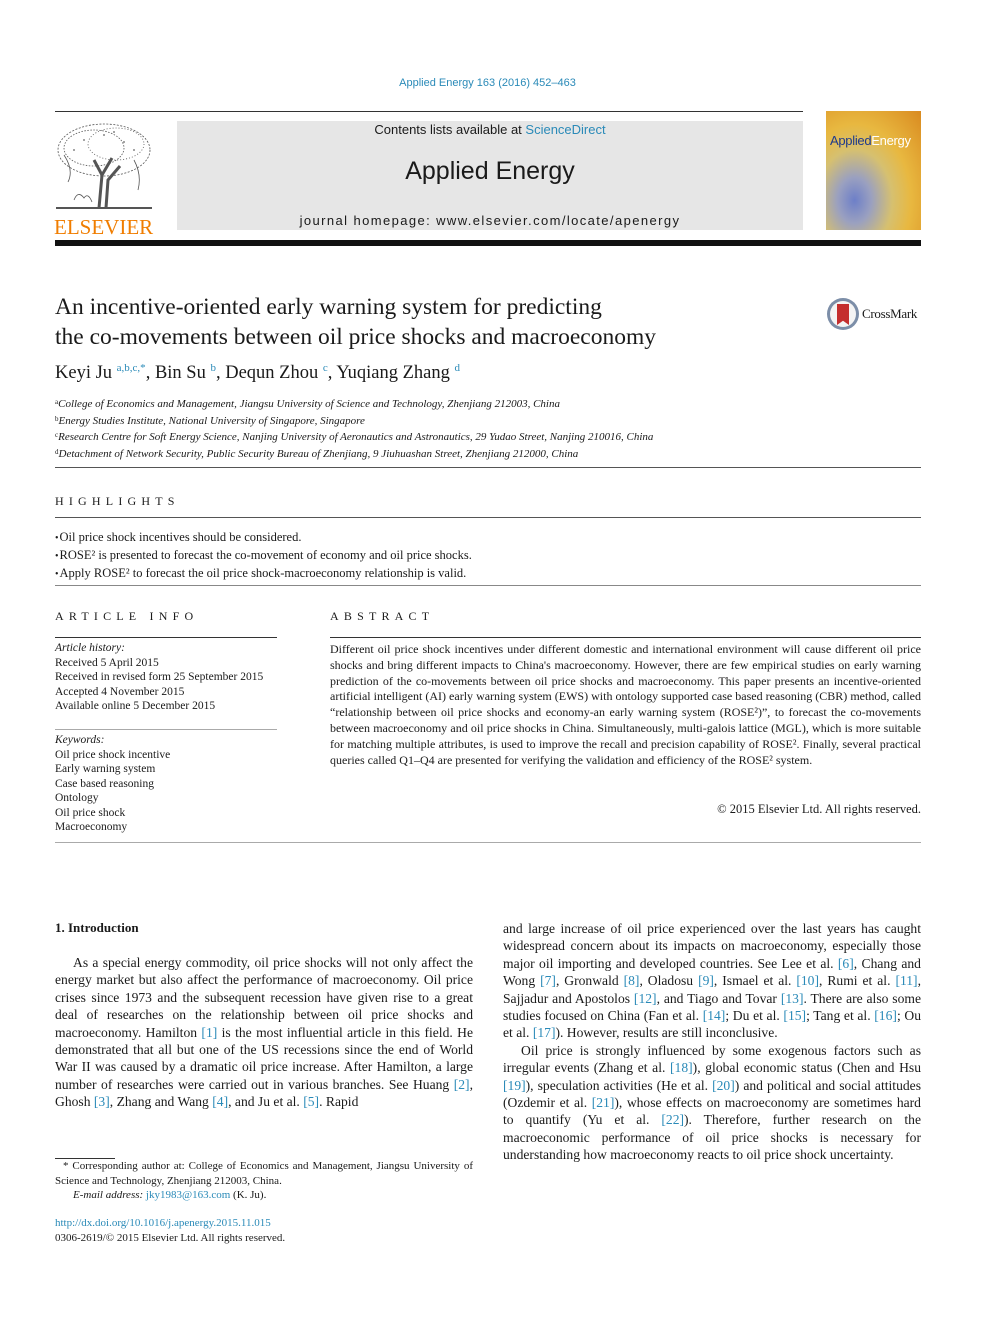 This screenshot has height=1323, width=992. What do you see at coordinates (873, 170) in the screenshot?
I see `journal-cover-image: AppliedEnergy` at bounding box center [873, 170].